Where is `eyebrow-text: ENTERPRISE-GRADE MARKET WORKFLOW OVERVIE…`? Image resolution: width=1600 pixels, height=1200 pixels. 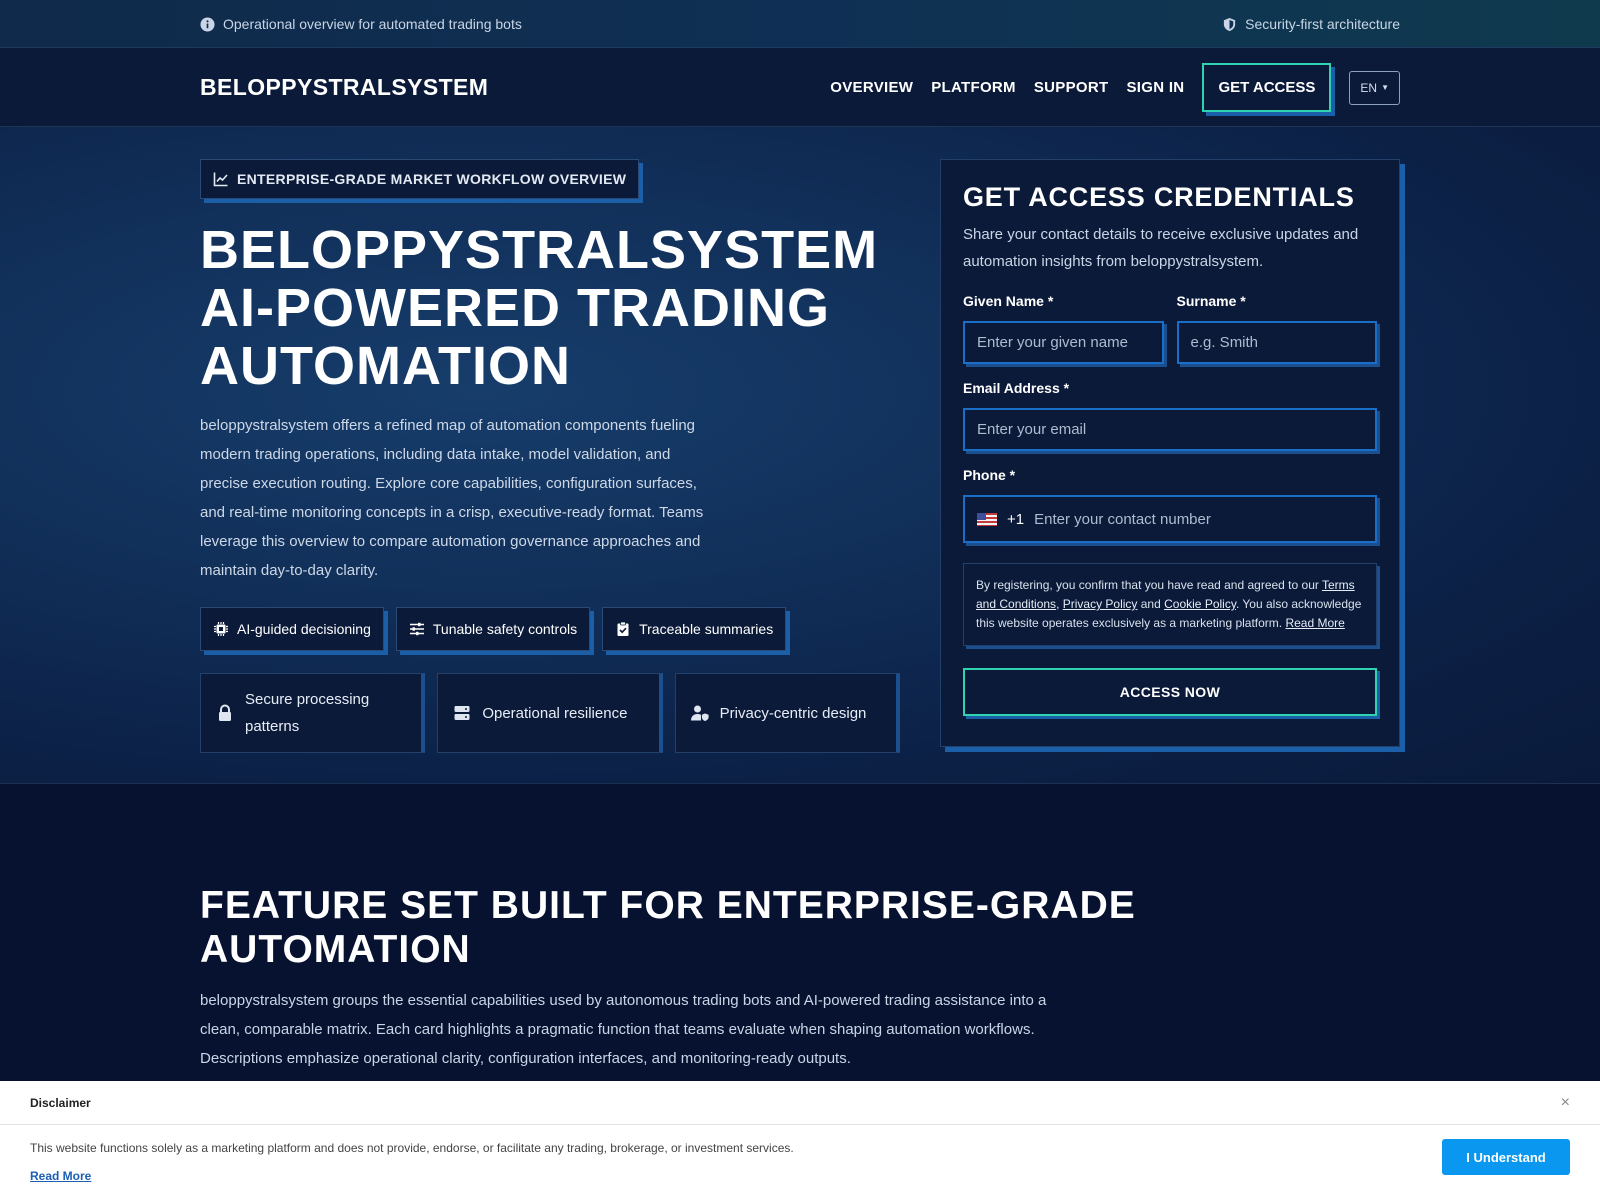 eyebrow-text: ENTERPRISE-GRADE MARKET WORKFLOW OVERVIE… is located at coordinates (432, 179).